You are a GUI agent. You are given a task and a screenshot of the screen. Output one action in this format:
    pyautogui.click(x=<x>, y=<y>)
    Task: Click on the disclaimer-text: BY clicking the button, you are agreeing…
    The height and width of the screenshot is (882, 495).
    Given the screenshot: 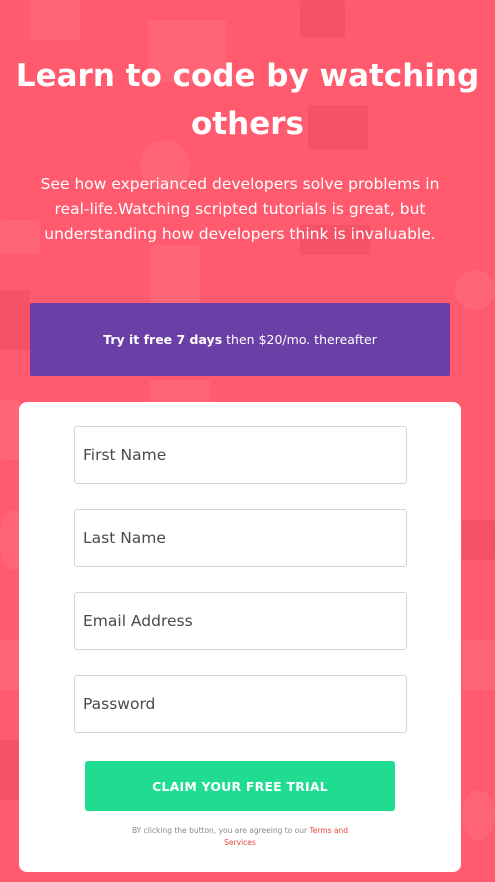 What is the action you would take?
    pyautogui.click(x=220, y=830)
    